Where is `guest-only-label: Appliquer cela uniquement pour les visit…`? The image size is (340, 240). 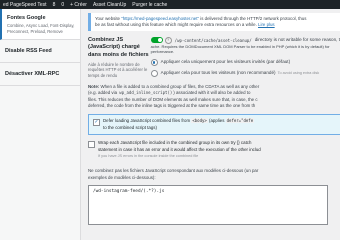
guest-only-label: Appliquer cela uniquement pour les visit… is located at coordinates (225, 62).